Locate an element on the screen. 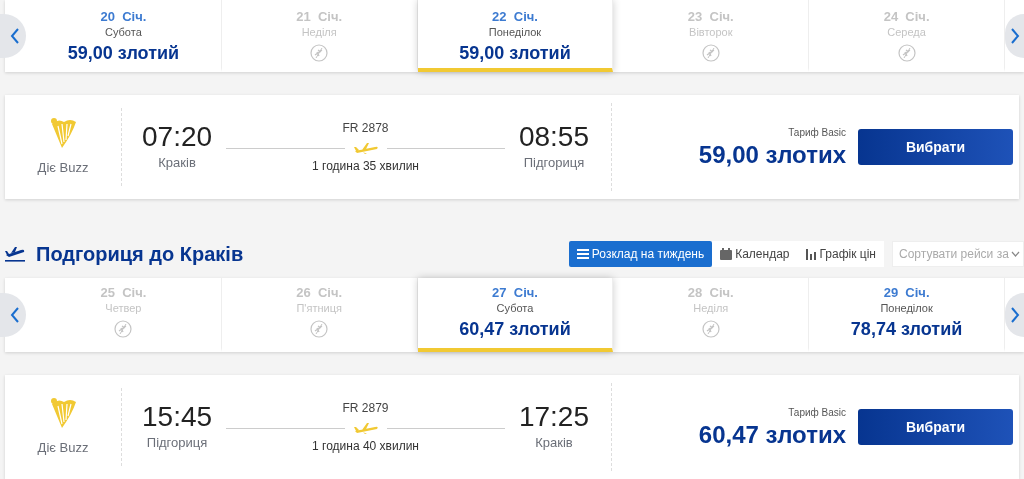  date-label: 21 Січ. is located at coordinates (319, 17).